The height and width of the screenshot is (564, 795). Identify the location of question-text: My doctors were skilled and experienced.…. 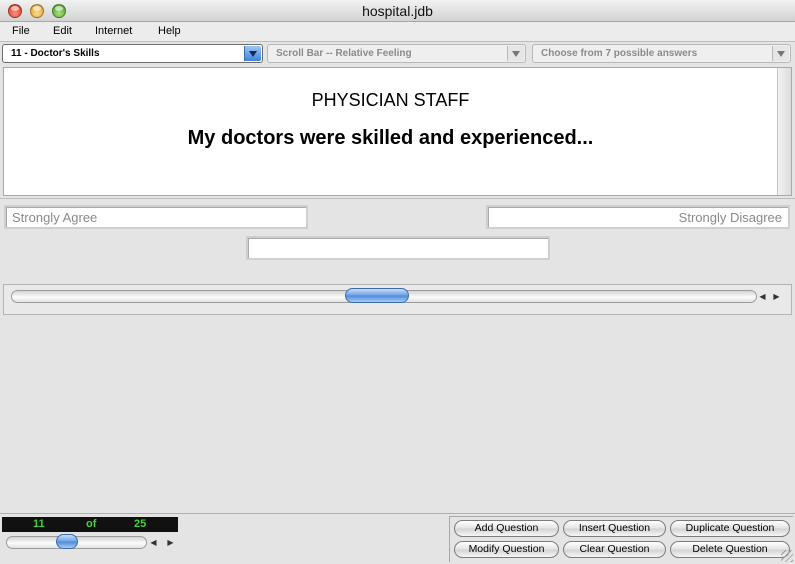
(390, 138).